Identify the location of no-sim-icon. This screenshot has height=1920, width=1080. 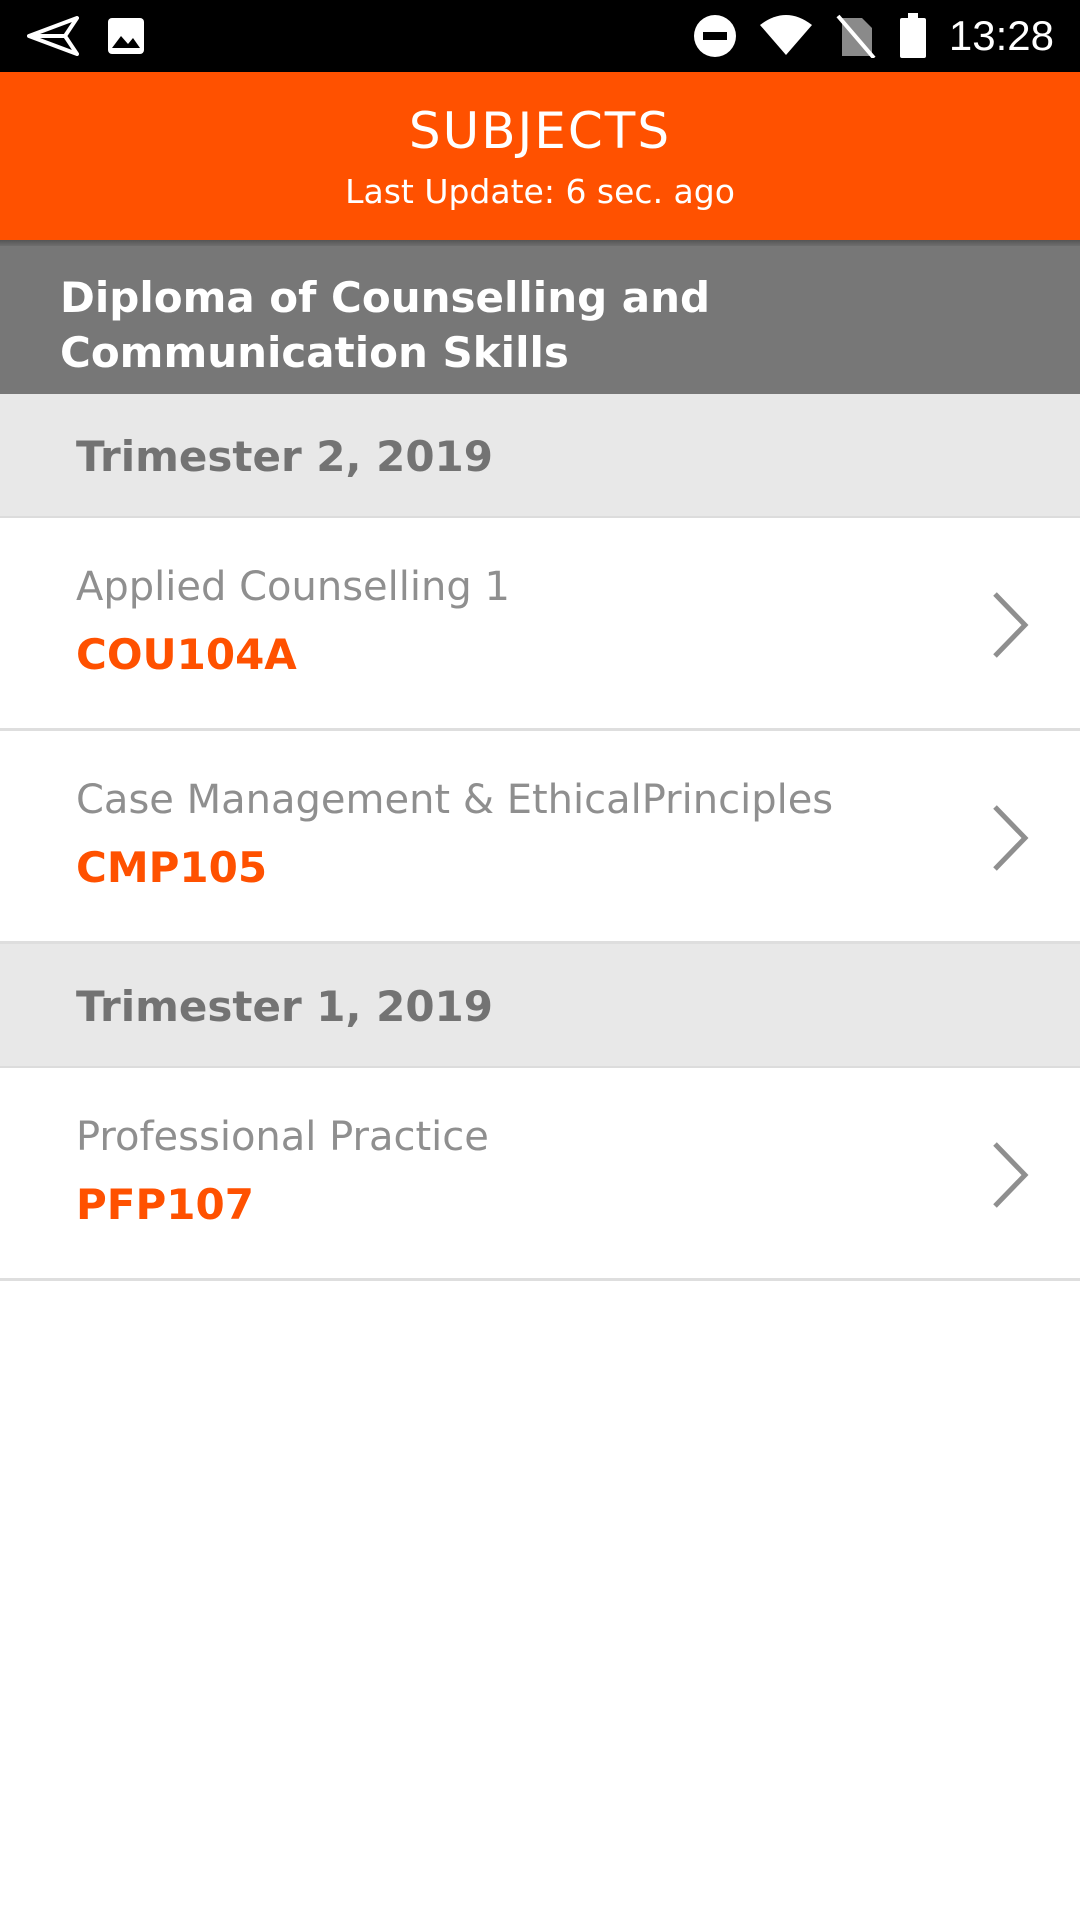
(856, 36).